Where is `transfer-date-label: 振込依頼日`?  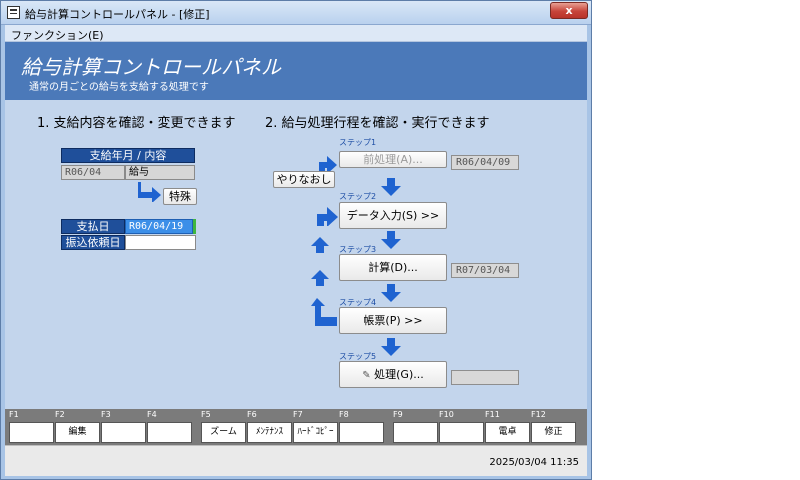 transfer-date-label: 振込依頼日 is located at coordinates (93, 242).